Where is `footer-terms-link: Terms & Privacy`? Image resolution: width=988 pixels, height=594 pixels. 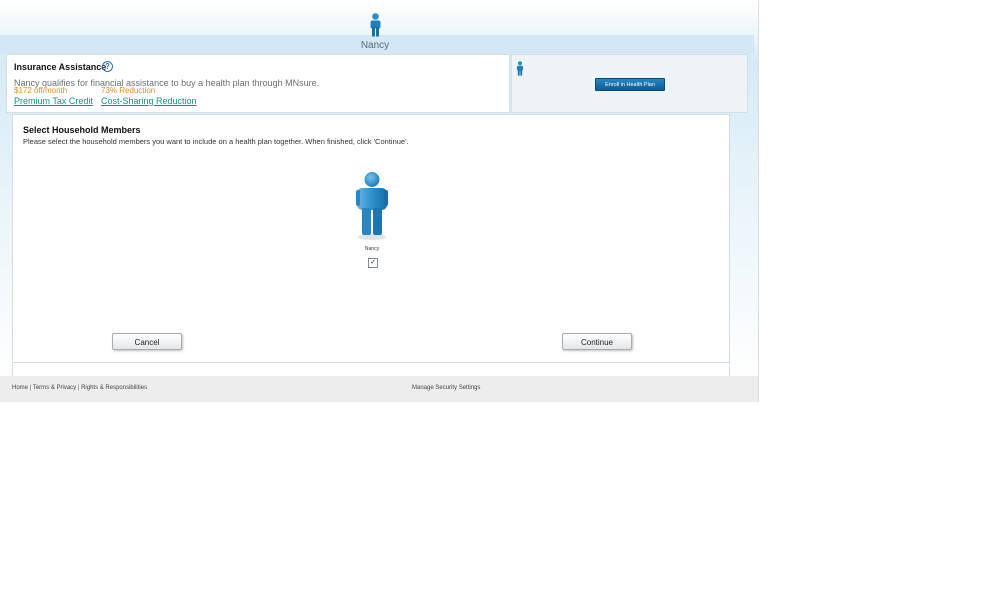
footer-terms-link: Terms & Privacy is located at coordinates (54, 388).